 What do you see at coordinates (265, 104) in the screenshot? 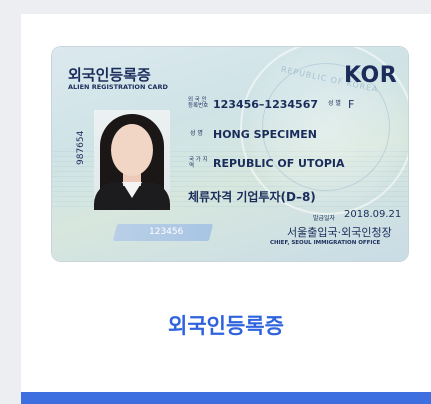
I see `registration-number-value: 123456–1234567` at bounding box center [265, 104].